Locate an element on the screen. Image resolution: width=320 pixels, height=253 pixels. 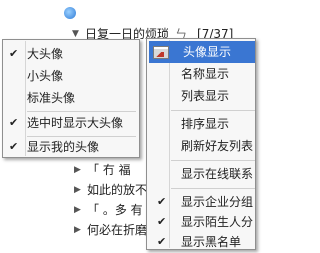
menu-item-label: 大头像 is located at coordinates (45, 54).